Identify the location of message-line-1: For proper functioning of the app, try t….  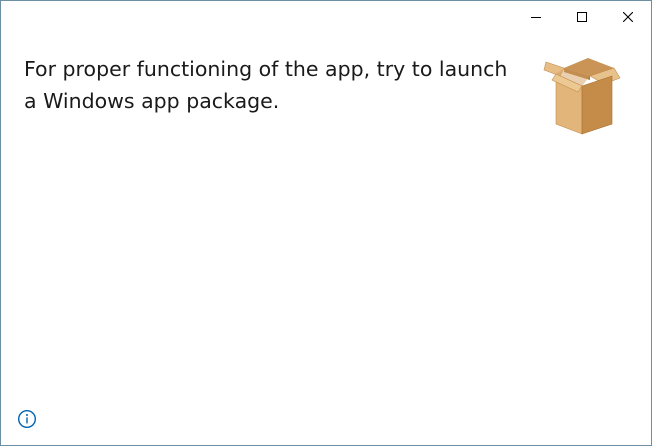
(266, 69).